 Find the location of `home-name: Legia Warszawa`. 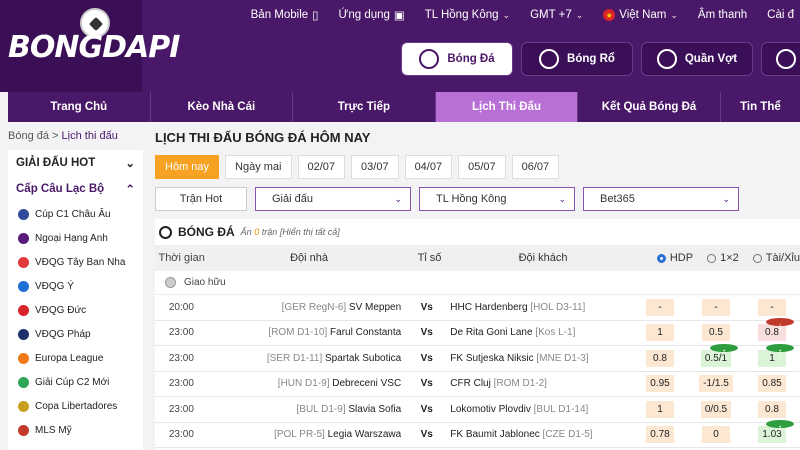

home-name: Legia Warszawa is located at coordinates (364, 435).